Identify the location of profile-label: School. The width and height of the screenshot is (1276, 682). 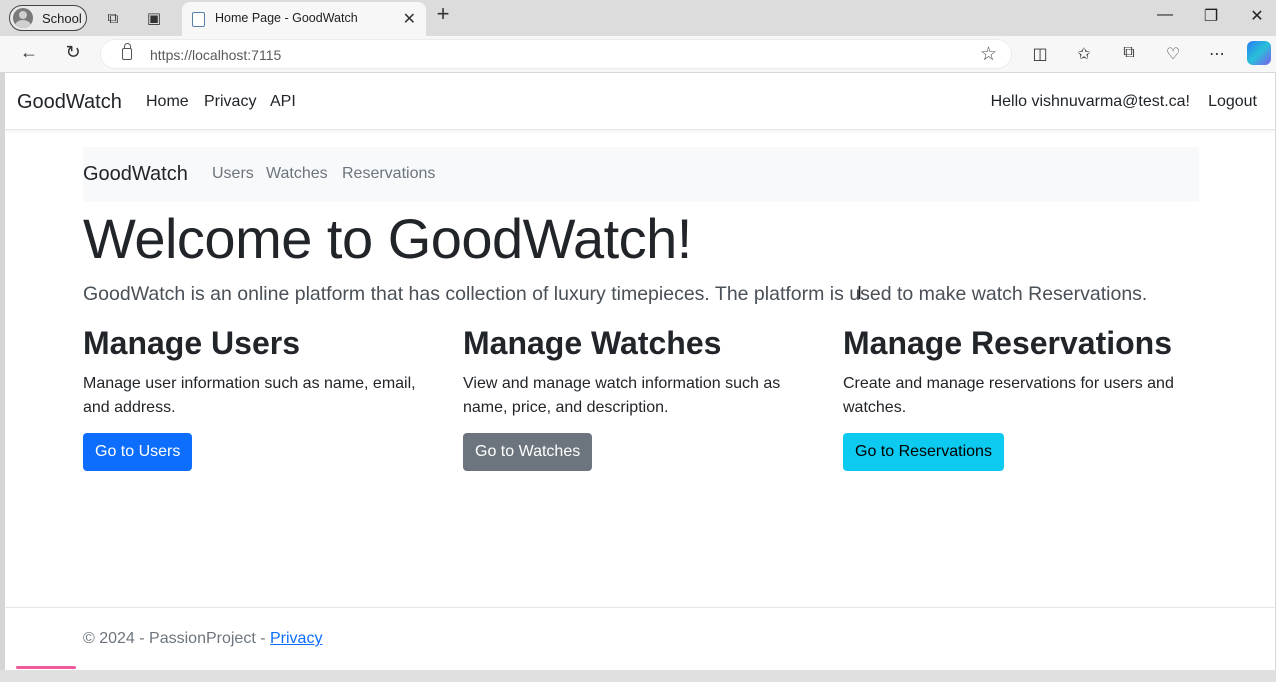
(62, 18).